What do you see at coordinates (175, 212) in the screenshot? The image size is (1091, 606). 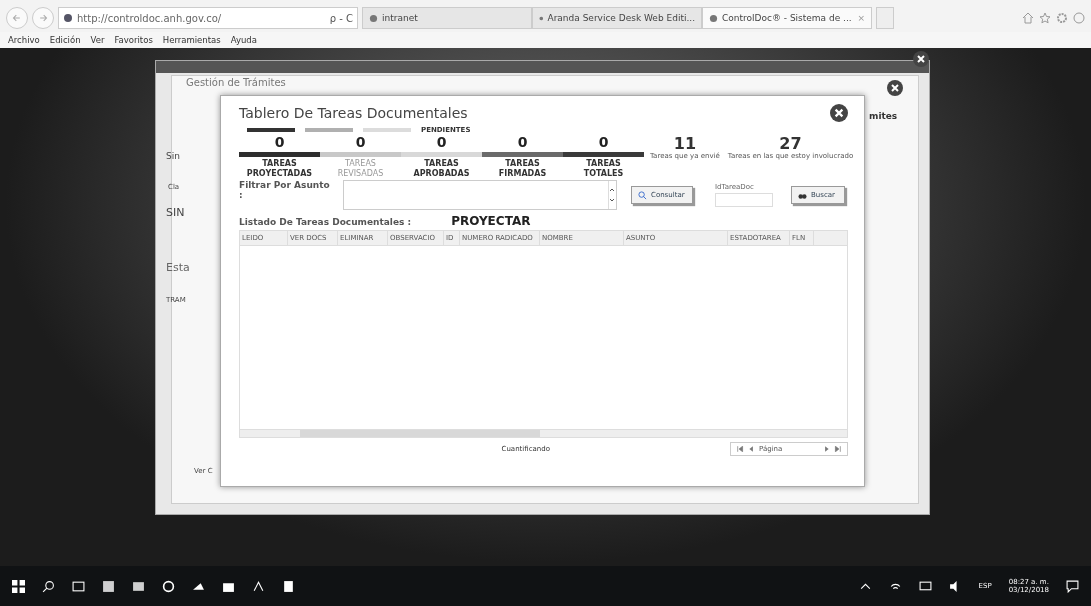 I see `background-text: SIN` at bounding box center [175, 212].